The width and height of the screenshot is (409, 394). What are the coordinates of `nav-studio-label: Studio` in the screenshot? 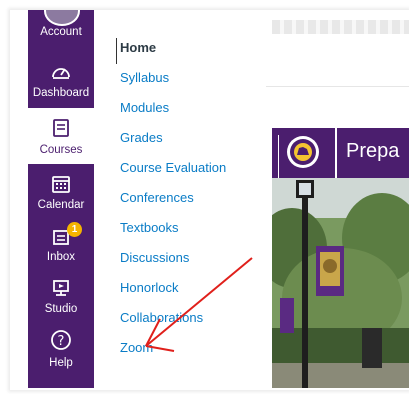 It's located at (61, 309).